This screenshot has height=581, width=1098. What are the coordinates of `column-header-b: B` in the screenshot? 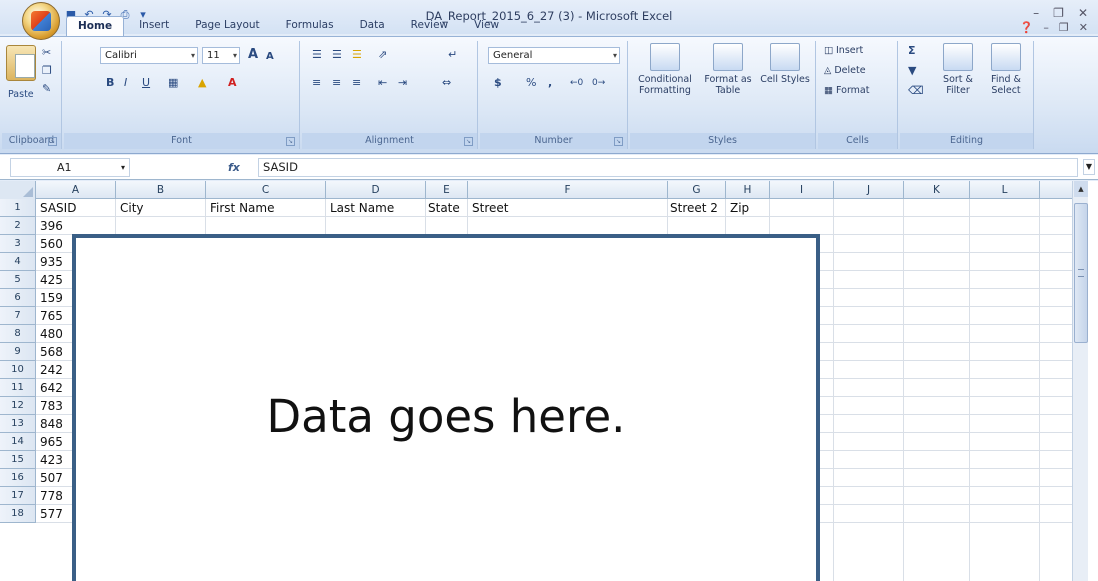 It's located at (161, 190).